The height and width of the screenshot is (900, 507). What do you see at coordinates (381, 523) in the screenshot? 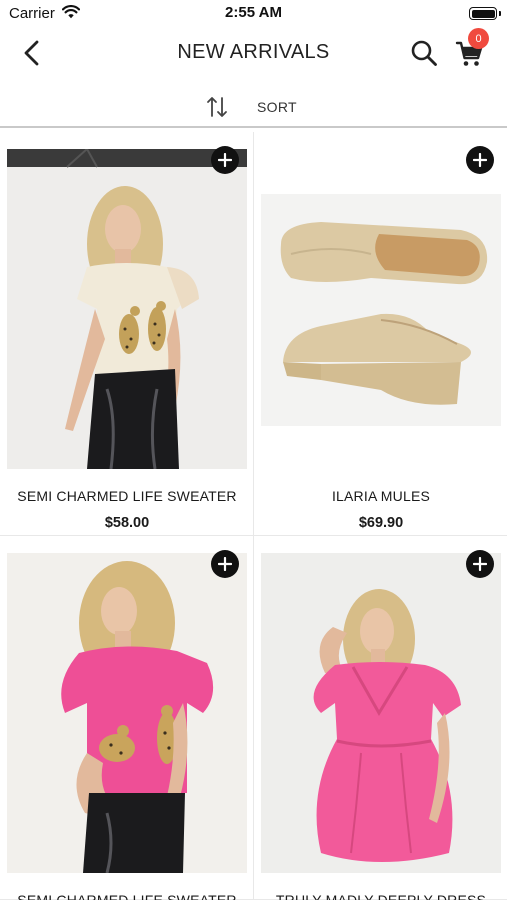
I see `product-price: $69.90` at bounding box center [381, 523].